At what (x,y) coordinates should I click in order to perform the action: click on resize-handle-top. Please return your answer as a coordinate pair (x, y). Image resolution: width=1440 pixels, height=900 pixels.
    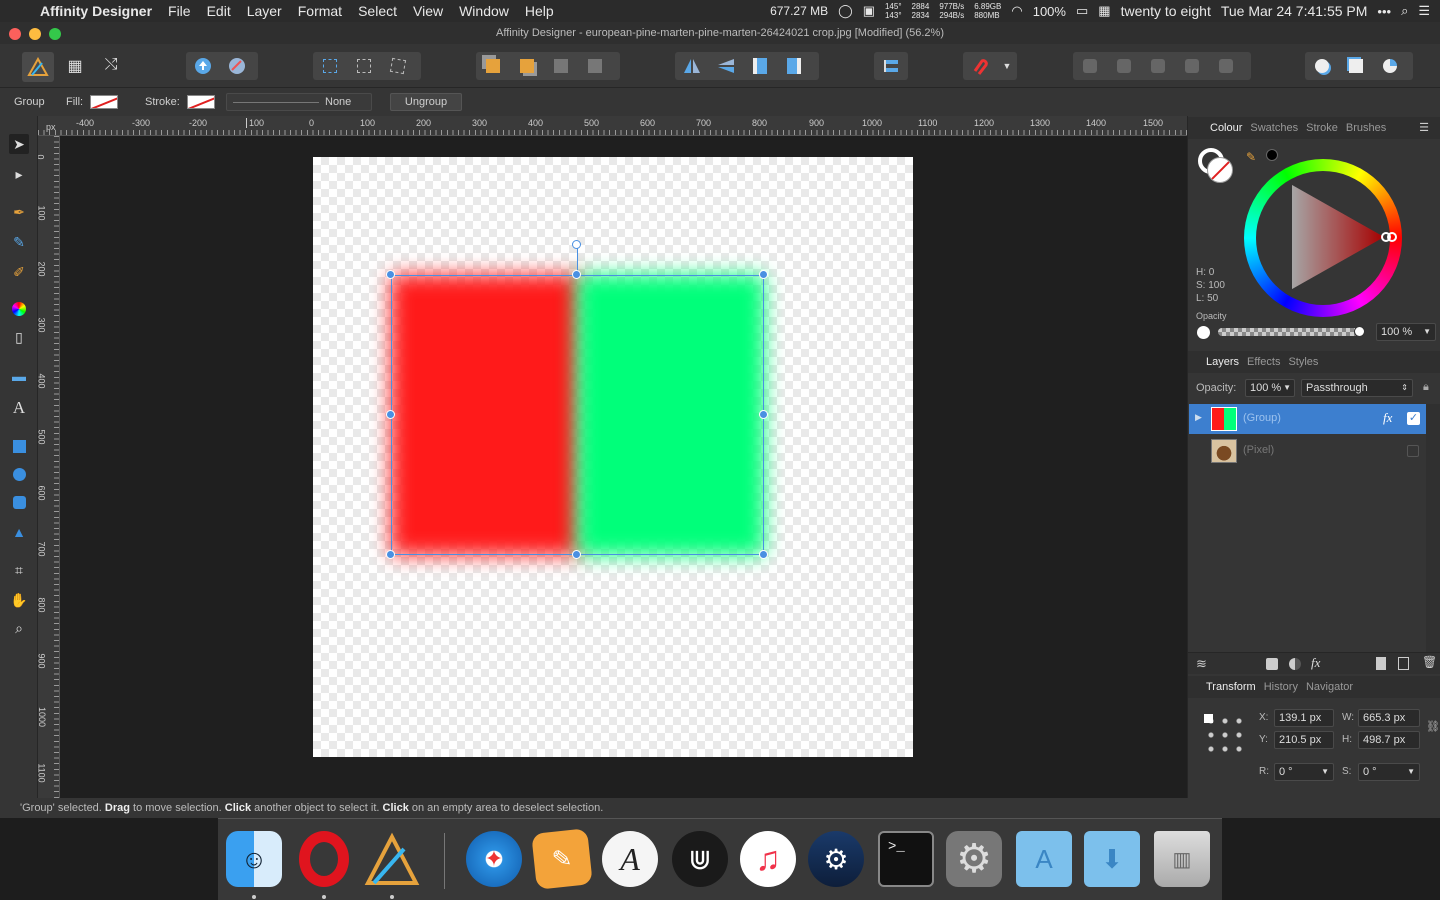
    Looking at the image, I should click on (576, 274).